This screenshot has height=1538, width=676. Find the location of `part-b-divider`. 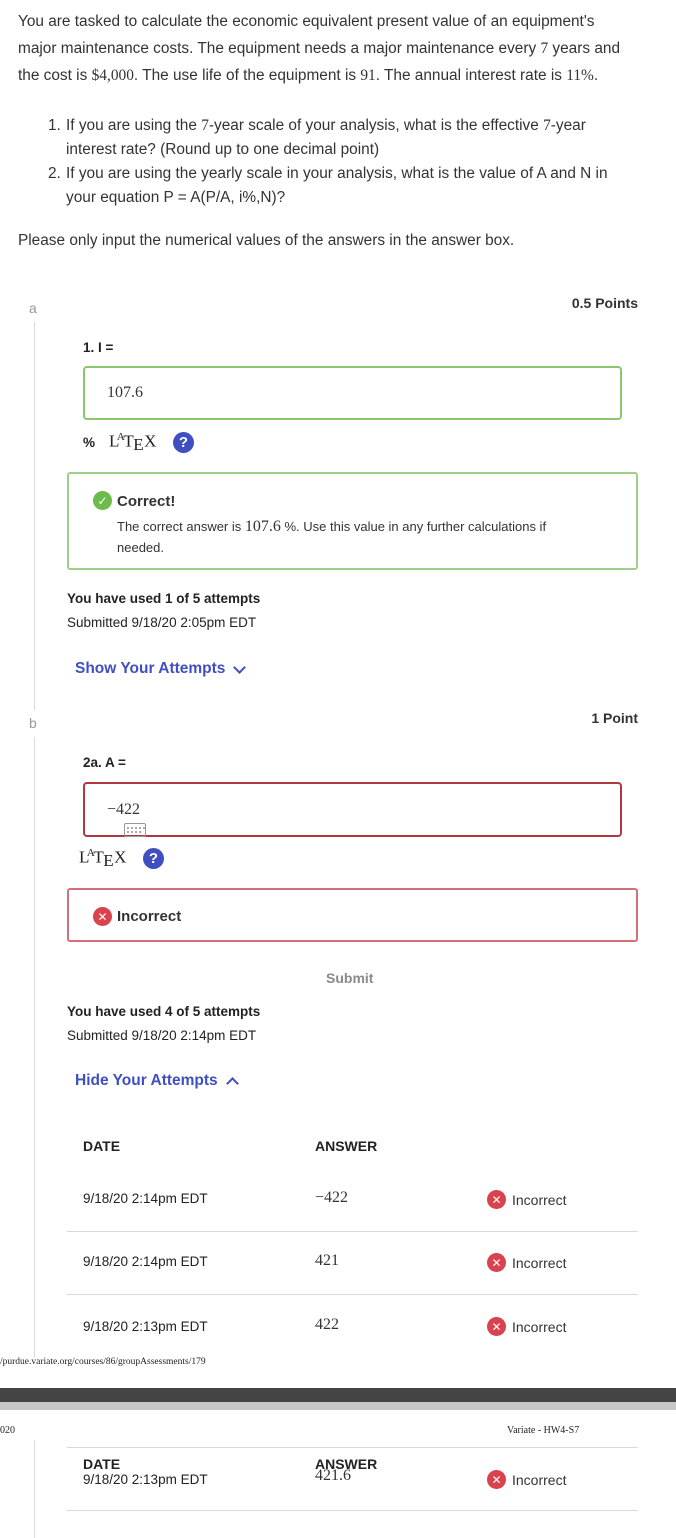

part-b-divider is located at coordinates (34, 1047).